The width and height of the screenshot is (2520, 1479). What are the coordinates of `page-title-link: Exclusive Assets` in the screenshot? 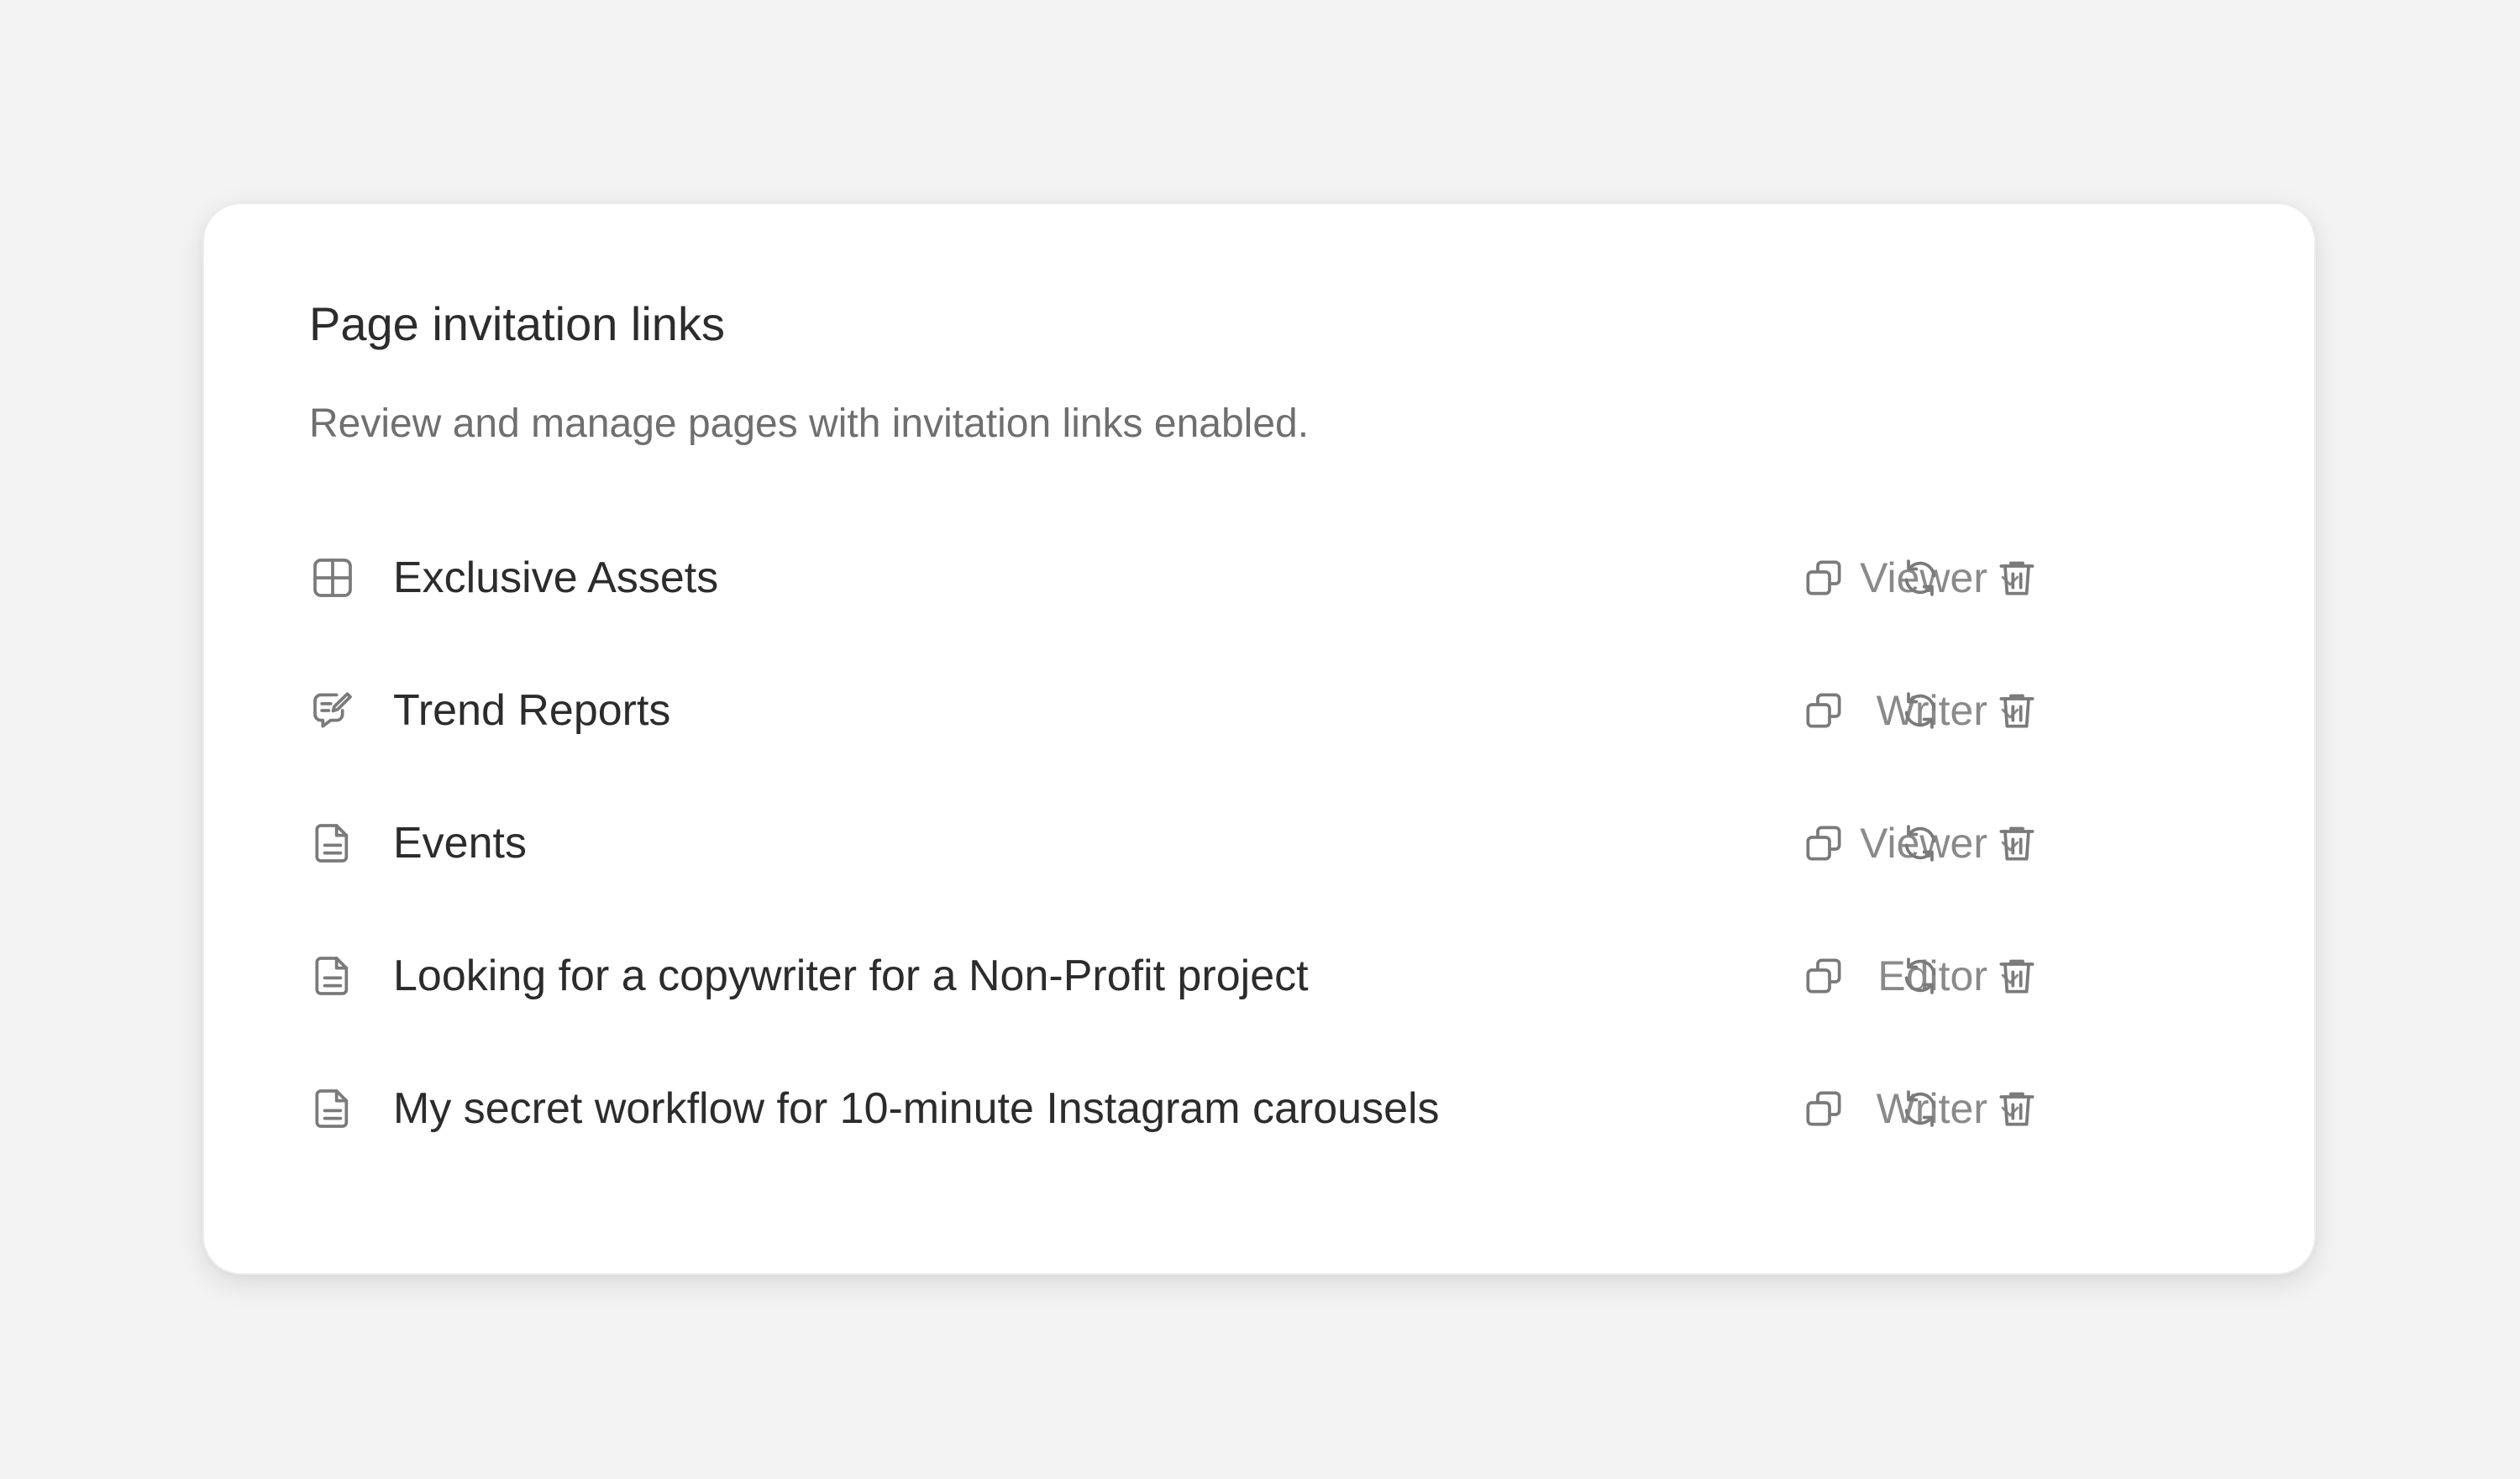 It's located at (555, 578).